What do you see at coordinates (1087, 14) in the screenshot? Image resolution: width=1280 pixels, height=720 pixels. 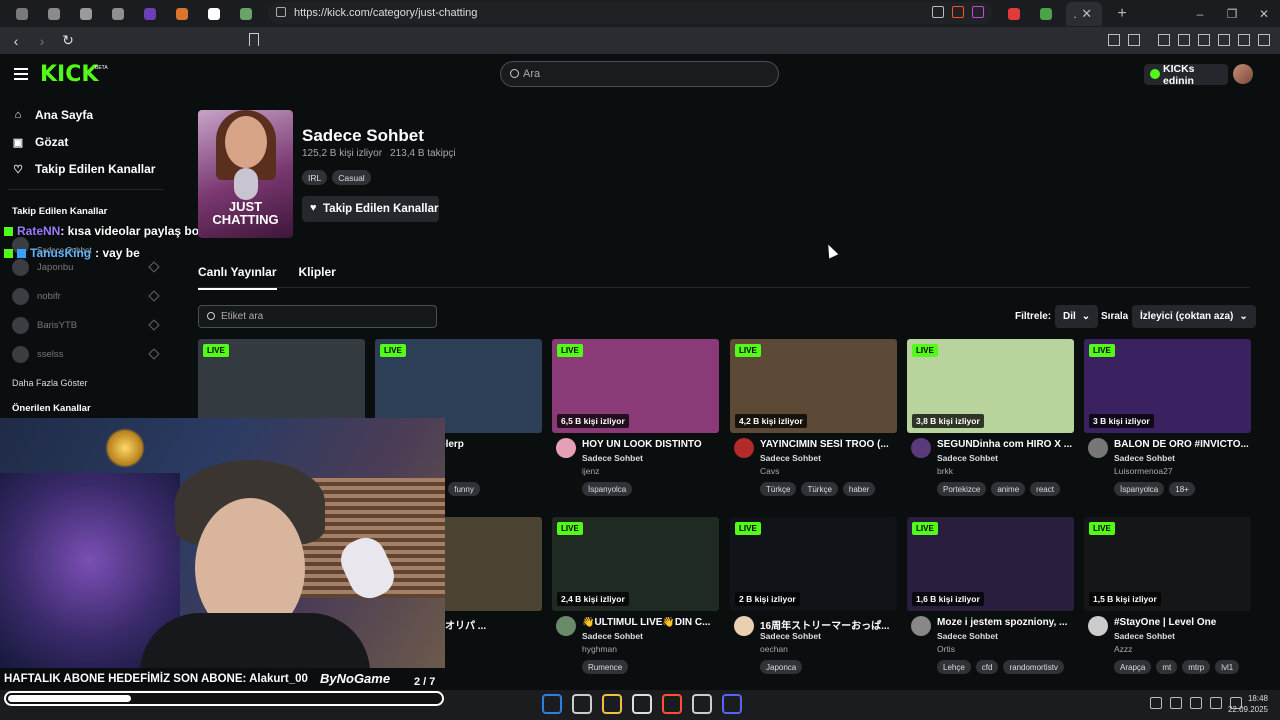 I see `close-tab-icon: ✕` at bounding box center [1087, 14].